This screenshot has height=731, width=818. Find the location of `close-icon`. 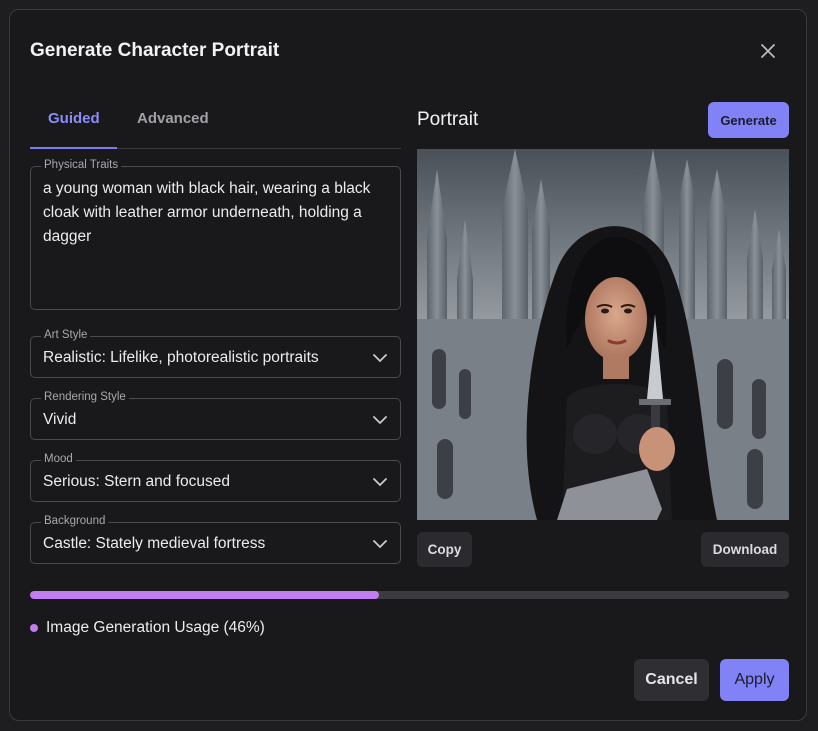

close-icon is located at coordinates (768, 51).